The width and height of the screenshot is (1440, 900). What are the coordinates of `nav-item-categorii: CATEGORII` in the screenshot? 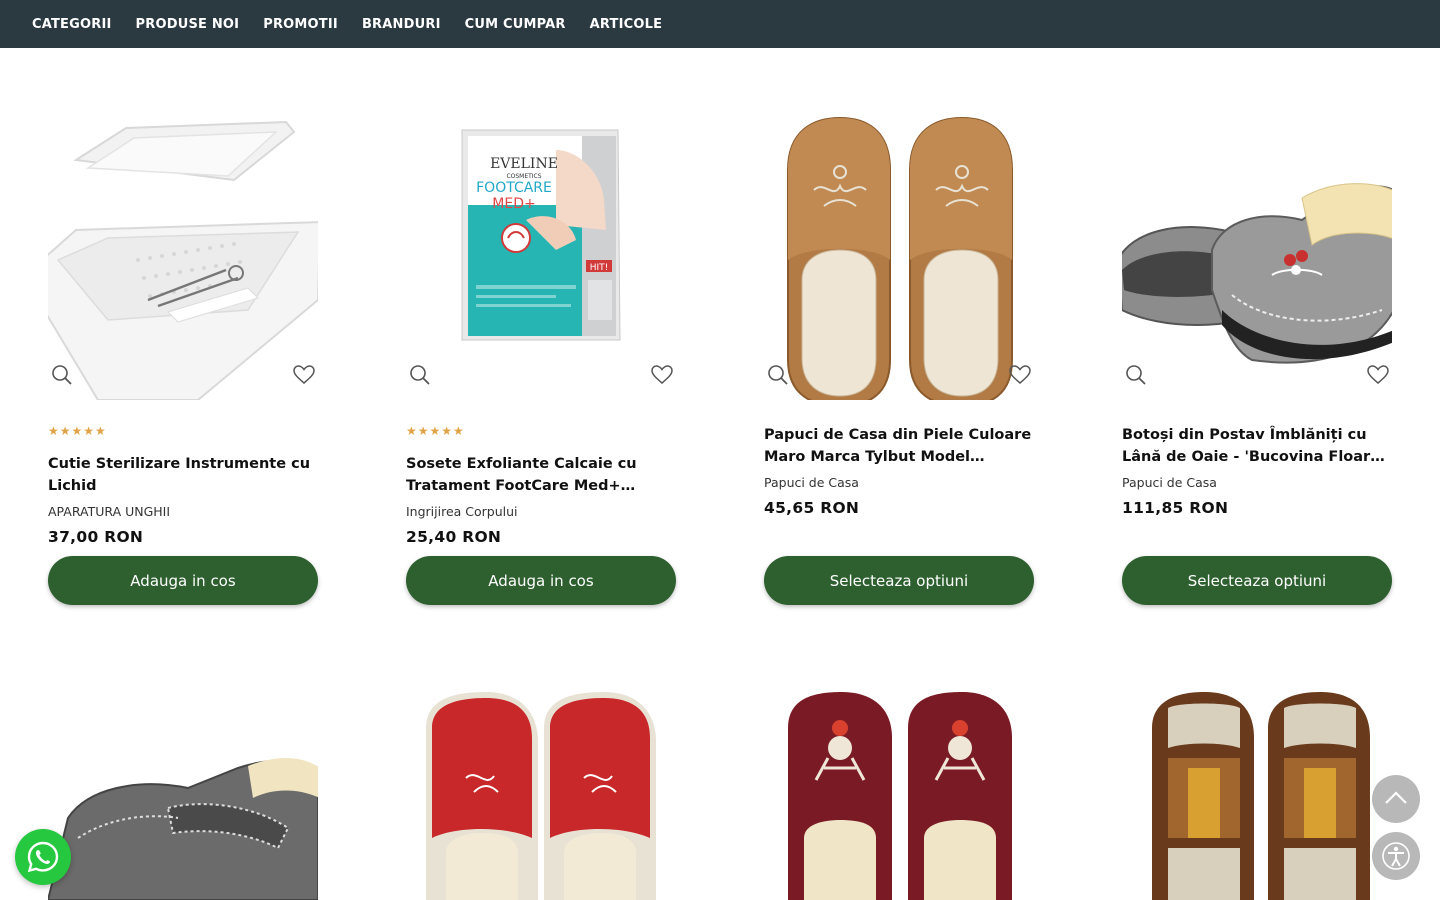 It's located at (72, 24).